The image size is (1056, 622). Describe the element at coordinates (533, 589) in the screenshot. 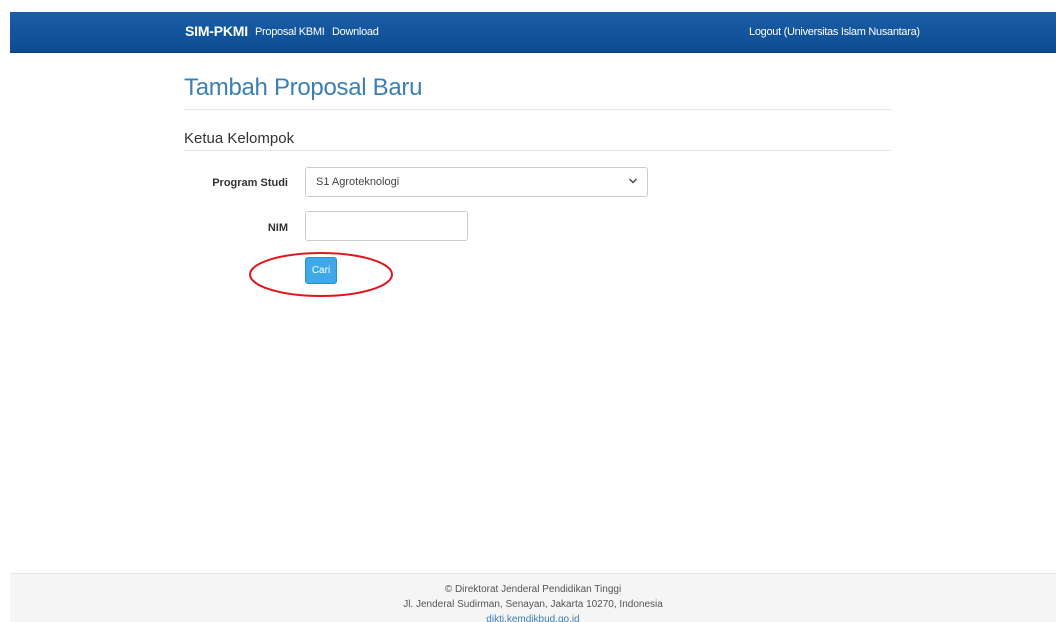

I see `footer-copyright: © Direktorat Jenderal Pendidikan Tinggi` at that location.